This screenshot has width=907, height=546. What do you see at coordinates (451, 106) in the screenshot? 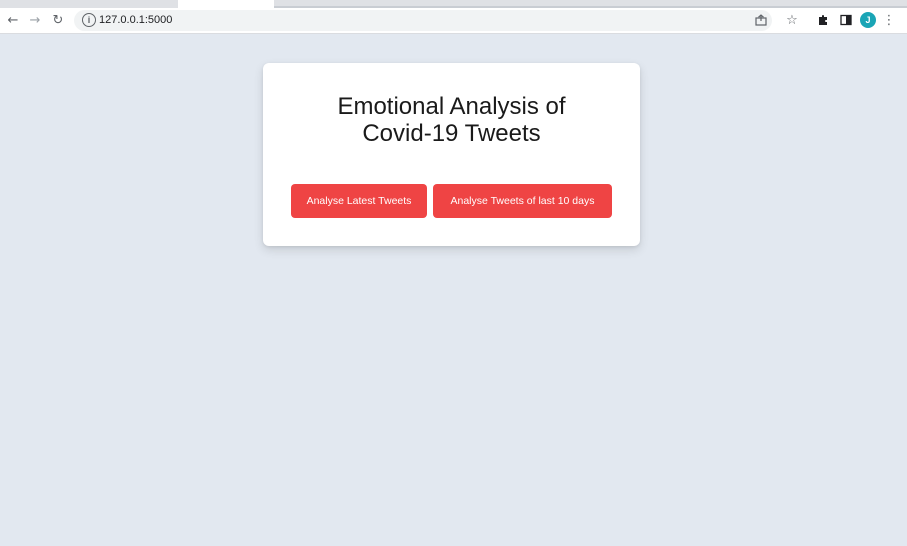
I see `title-line-1: Emotional Analysis of` at bounding box center [451, 106].